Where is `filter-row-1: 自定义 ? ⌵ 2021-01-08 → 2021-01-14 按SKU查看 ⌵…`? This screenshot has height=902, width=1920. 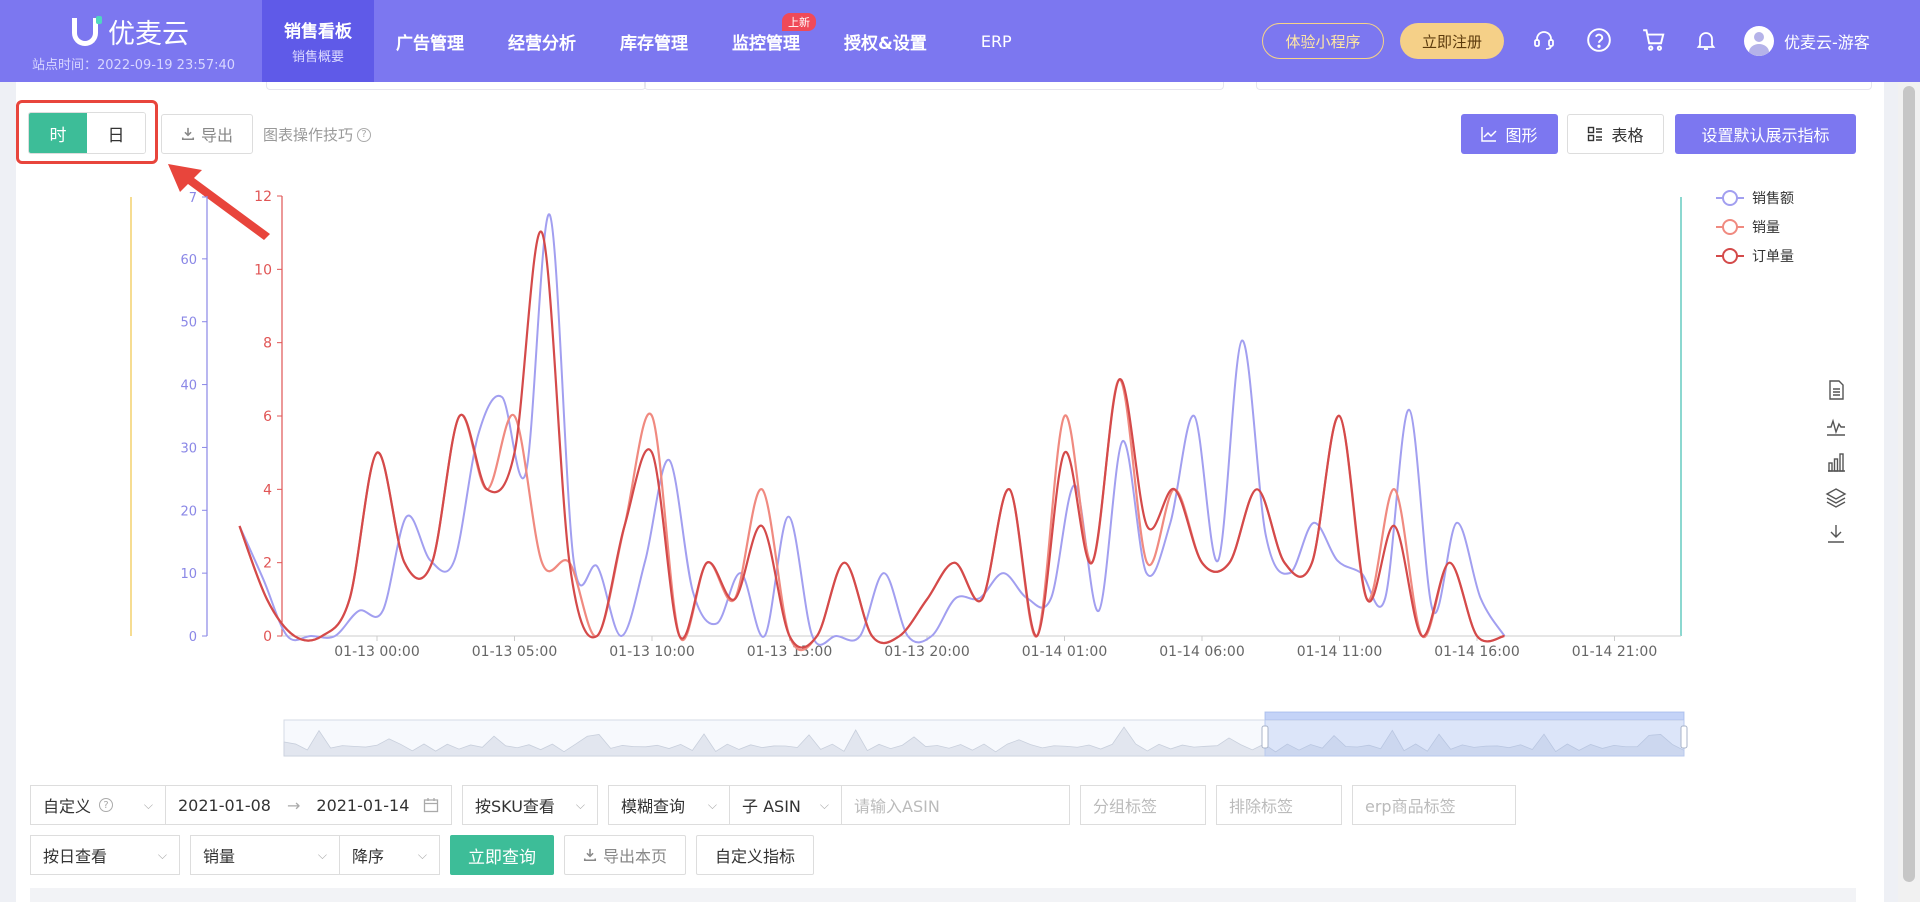 filter-row-1: 自定义 ? ⌵ 2021-01-08 → 2021-01-14 按SKU查看 ⌵… is located at coordinates (773, 805).